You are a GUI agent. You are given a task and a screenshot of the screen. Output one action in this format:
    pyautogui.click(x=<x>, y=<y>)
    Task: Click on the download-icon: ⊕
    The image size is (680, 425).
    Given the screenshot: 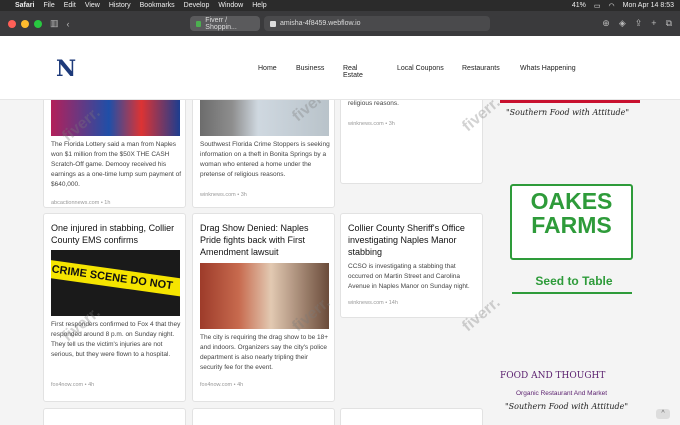 What is the action you would take?
    pyautogui.click(x=606, y=23)
    